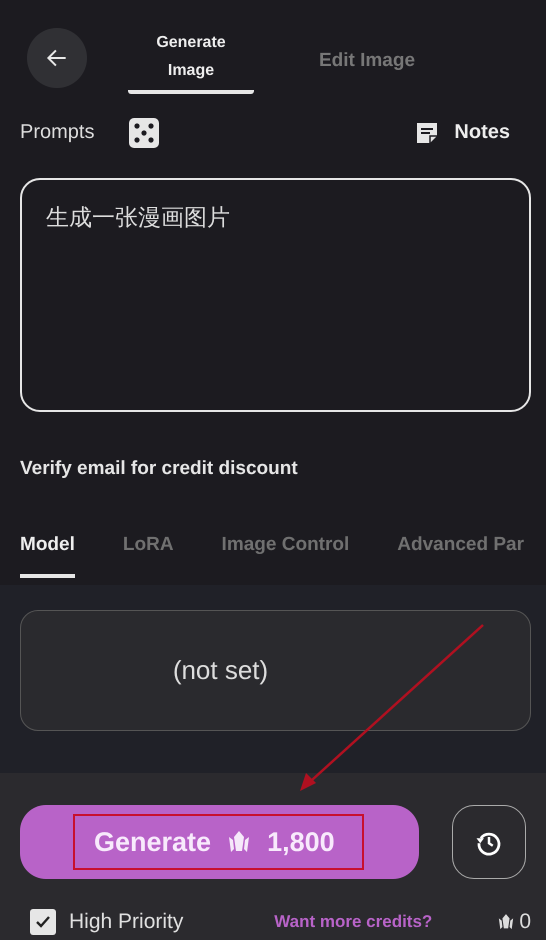  I want to click on tab: Model, so click(47, 556).